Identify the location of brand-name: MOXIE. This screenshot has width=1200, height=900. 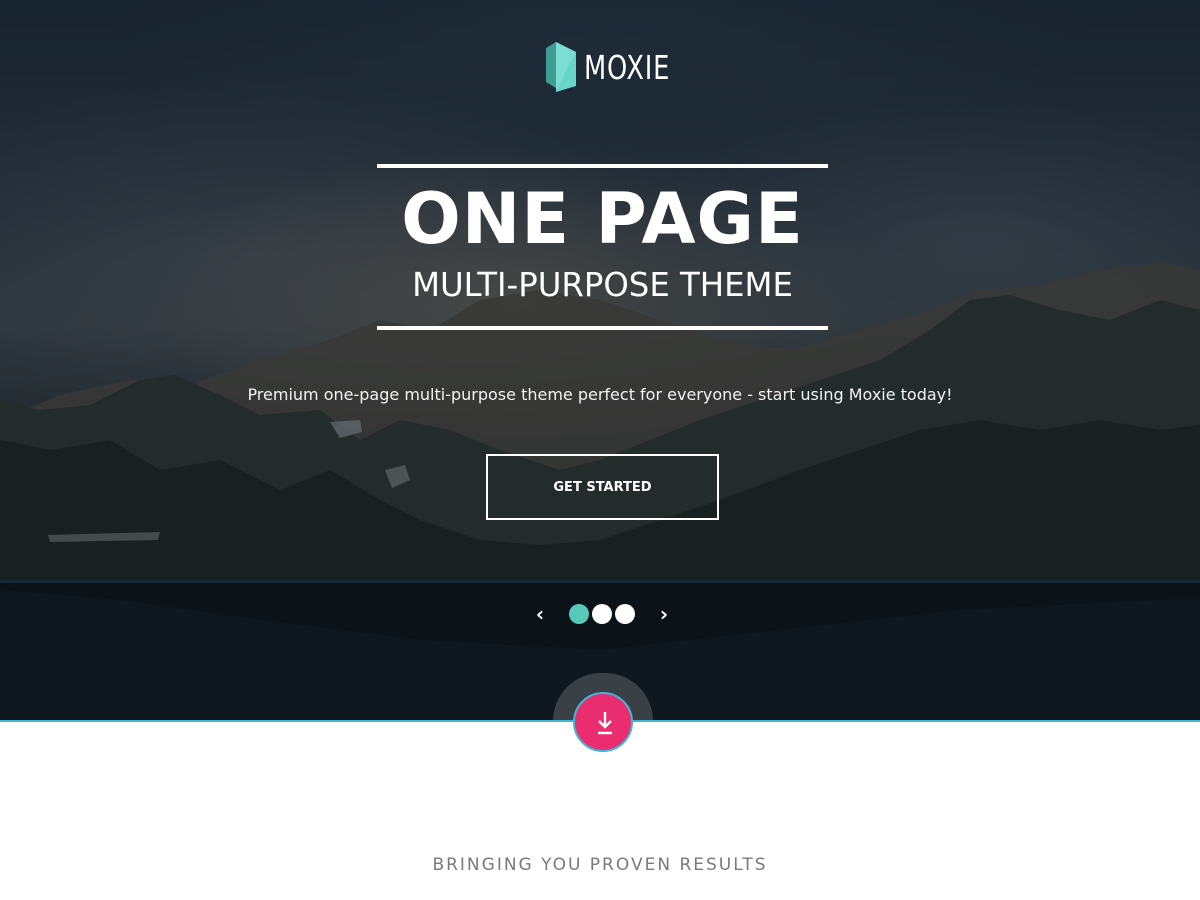
(627, 67).